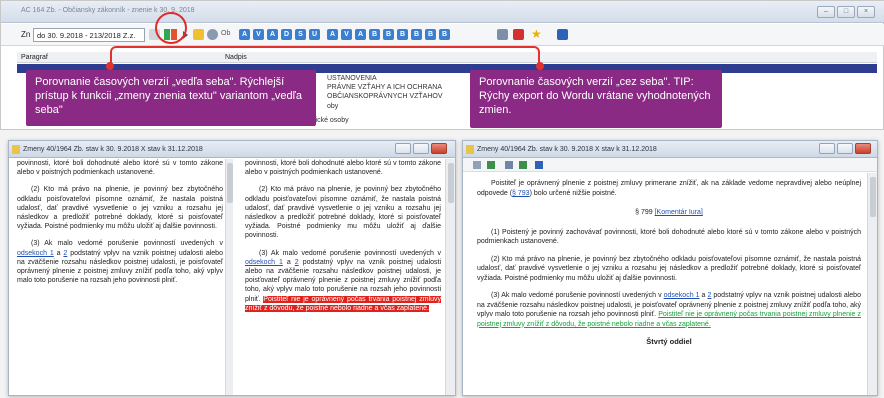  What do you see at coordinates (264, 262) in the screenshot?
I see `link-odsekoch-1-new: odsekoch 1` at bounding box center [264, 262].